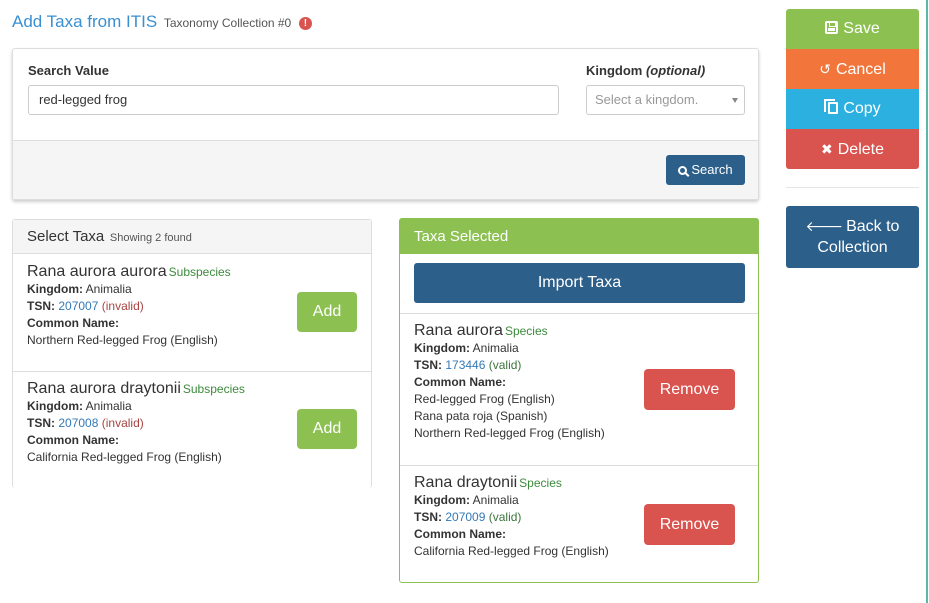 The image size is (929, 603). What do you see at coordinates (683, 170) in the screenshot?
I see `search-icon` at bounding box center [683, 170].